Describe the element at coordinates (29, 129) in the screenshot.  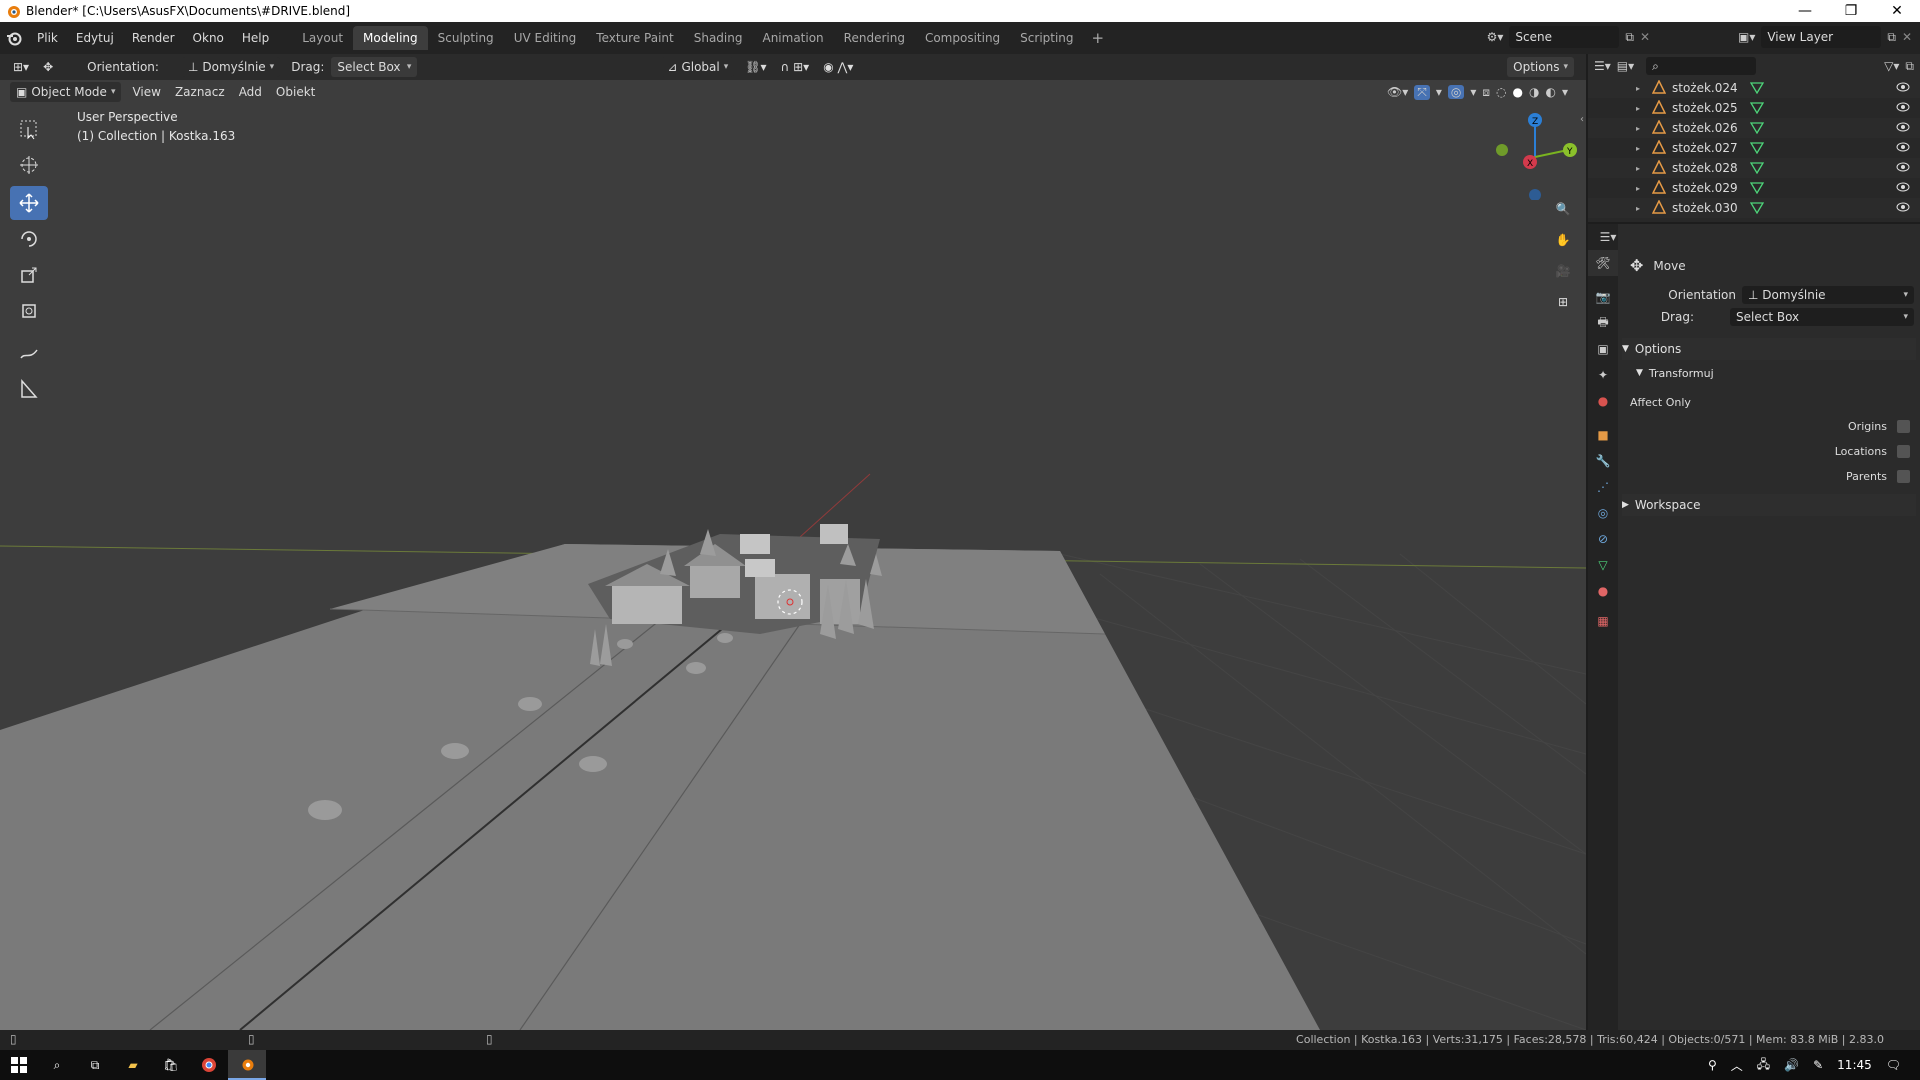
I see `select-box-tool` at that location.